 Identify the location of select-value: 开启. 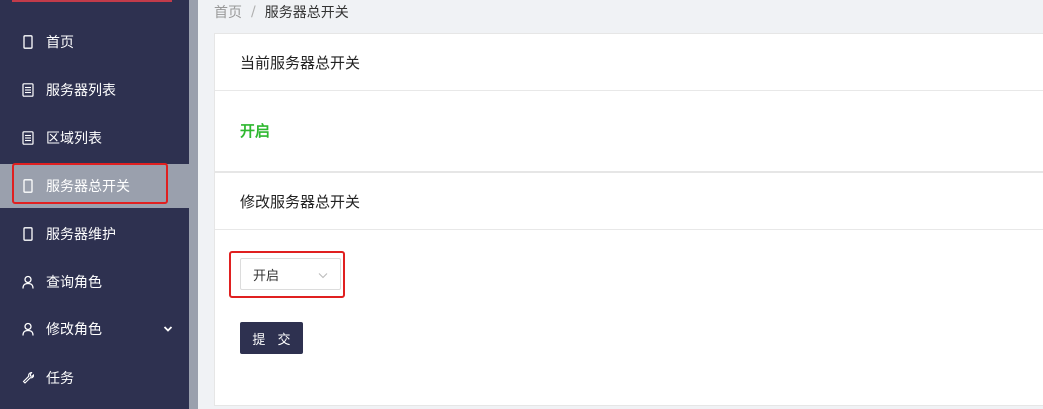
(266, 276).